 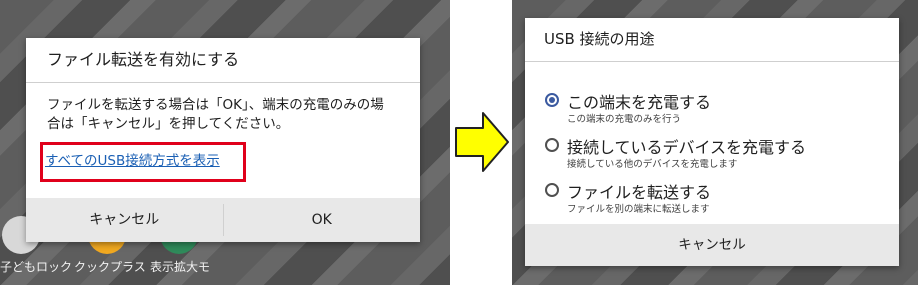 I want to click on app-label-child-lock: 子どもロック, so click(x=36, y=267).